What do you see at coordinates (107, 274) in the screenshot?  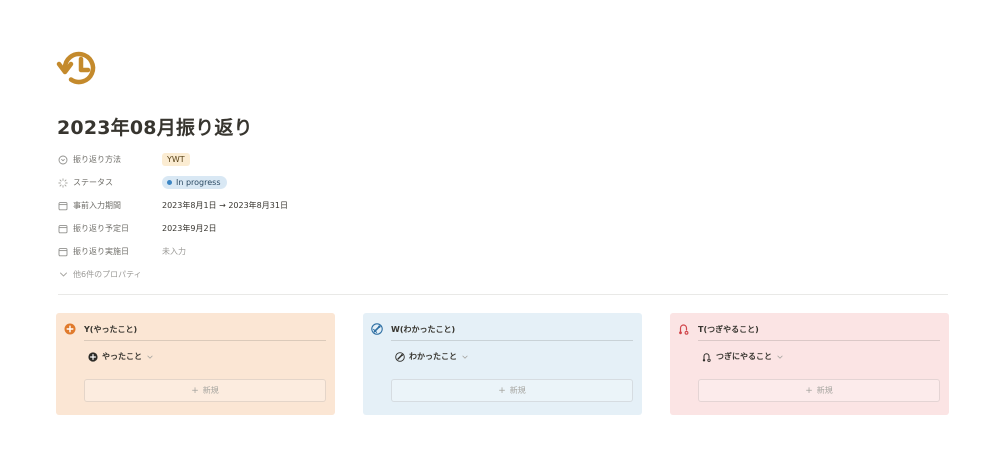 I see `more-properties-label: 他6件のプロパティ` at bounding box center [107, 274].